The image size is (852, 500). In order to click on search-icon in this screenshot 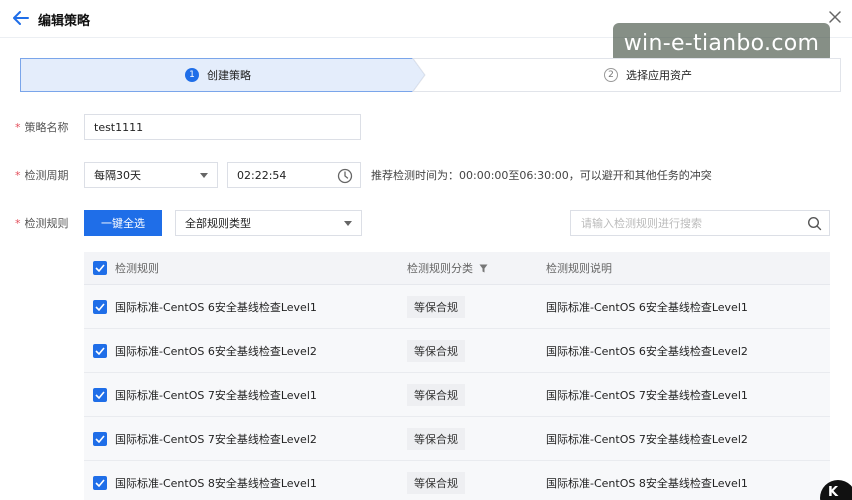, I will do `click(814, 223)`.